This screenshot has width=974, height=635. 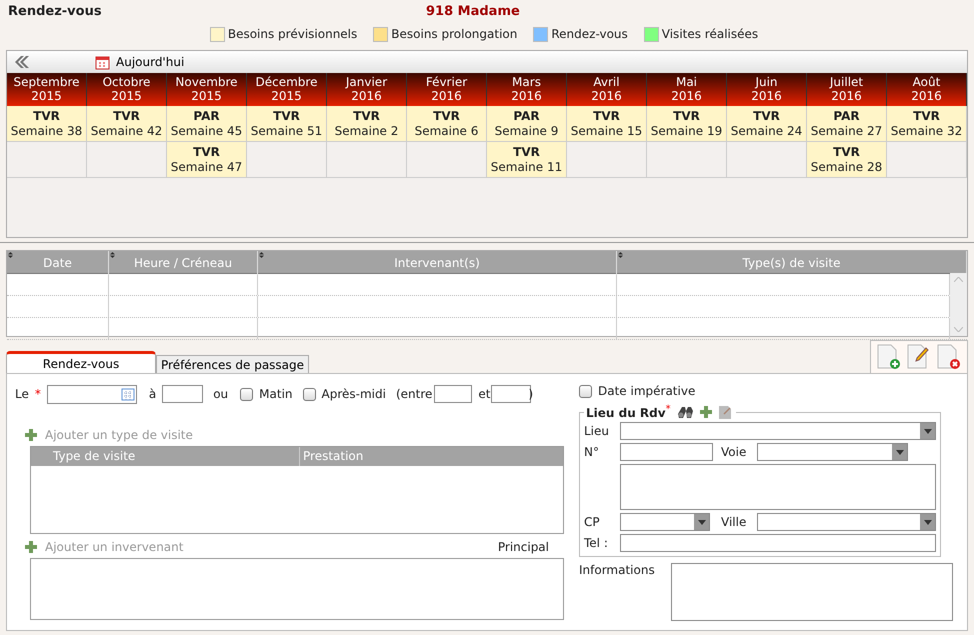 What do you see at coordinates (592, 452) in the screenshot?
I see `field-label: N°` at bounding box center [592, 452].